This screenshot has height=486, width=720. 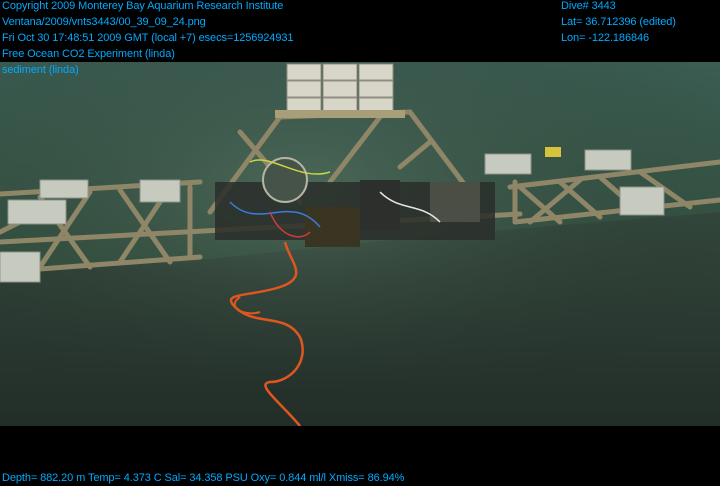 I want to click on latitude: Lat= 36.712396 (edited), so click(x=618, y=22).